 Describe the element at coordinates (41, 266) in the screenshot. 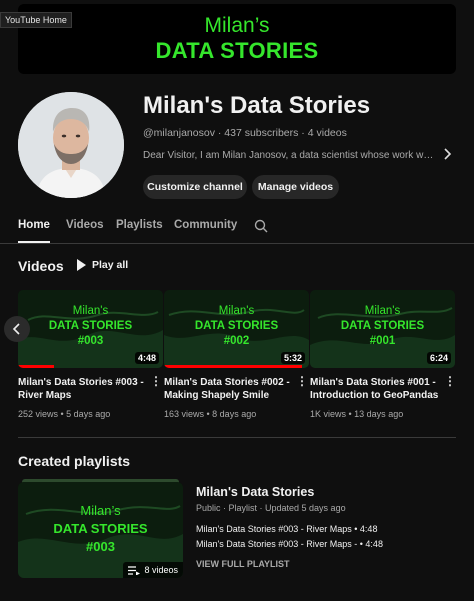

I see `videos-section-title: Videos` at that location.